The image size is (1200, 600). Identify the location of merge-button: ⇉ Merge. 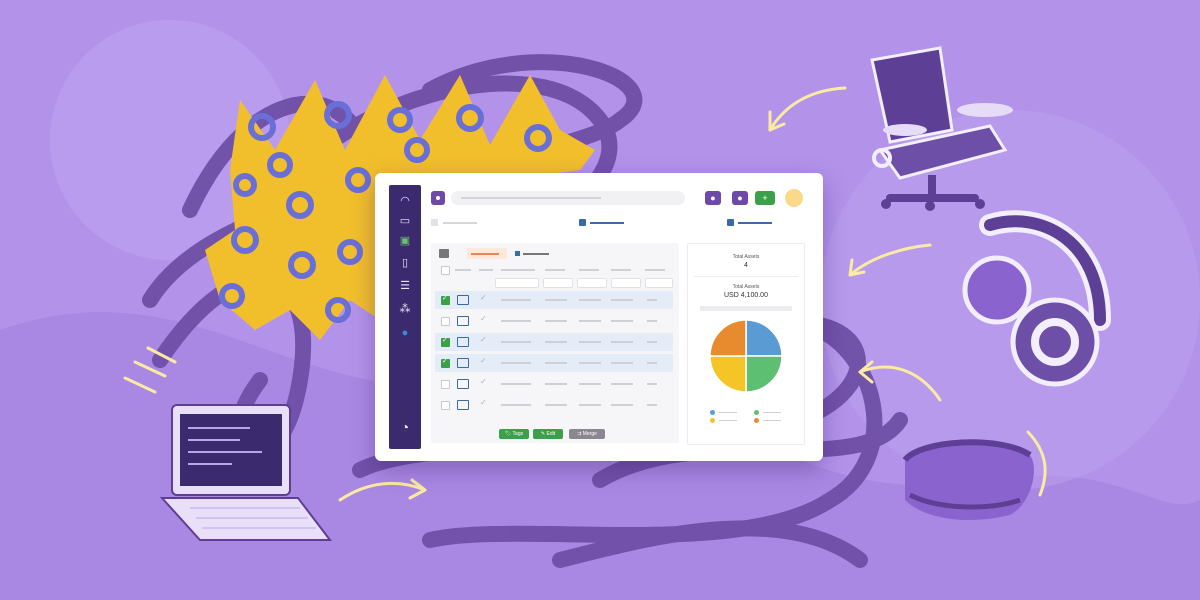
(587, 434).